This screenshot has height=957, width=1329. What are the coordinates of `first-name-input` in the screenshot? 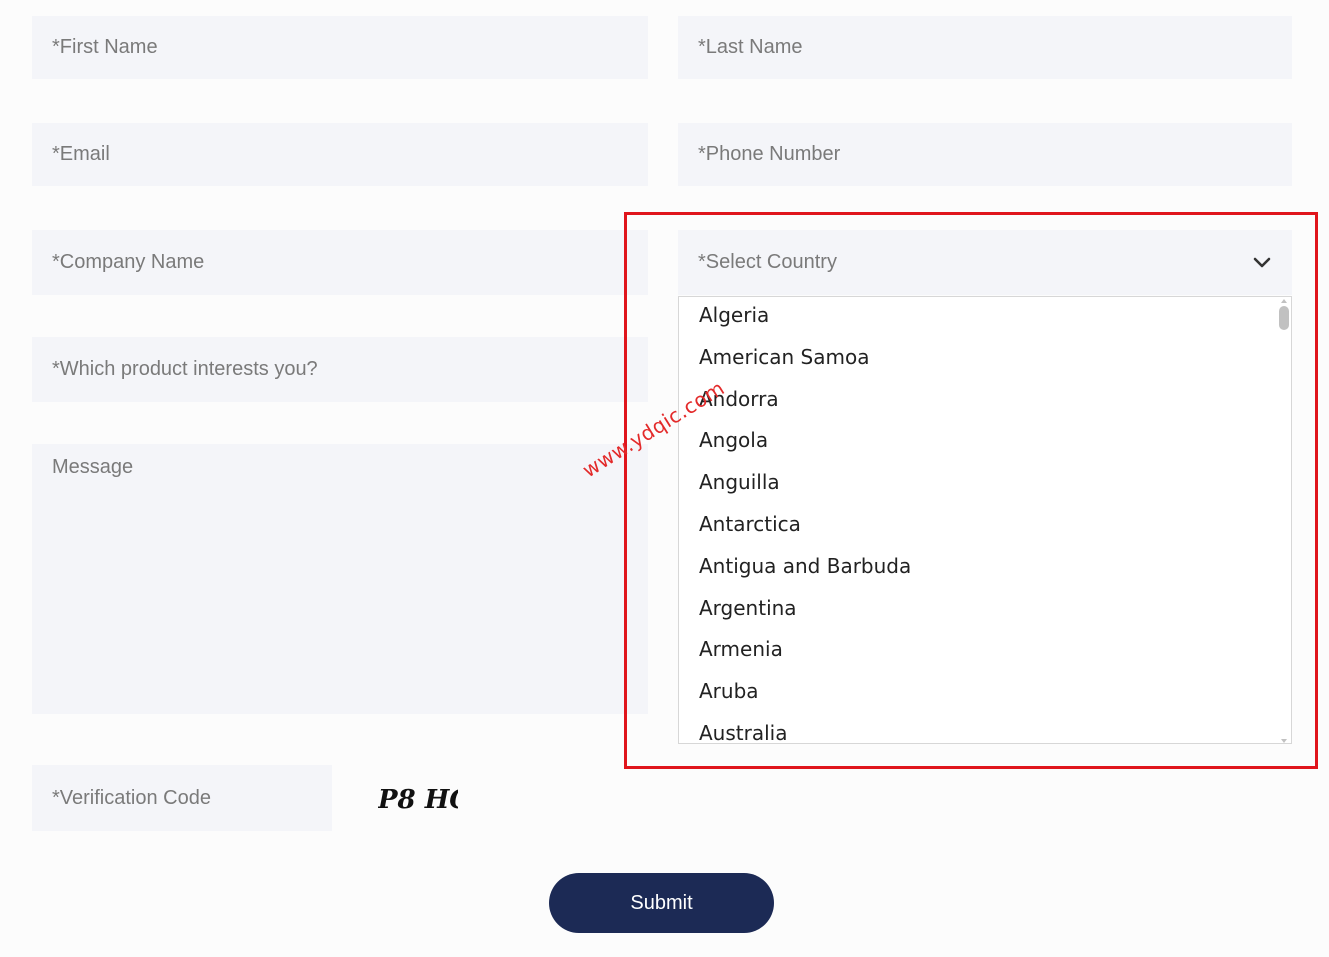 It's located at (340, 47).